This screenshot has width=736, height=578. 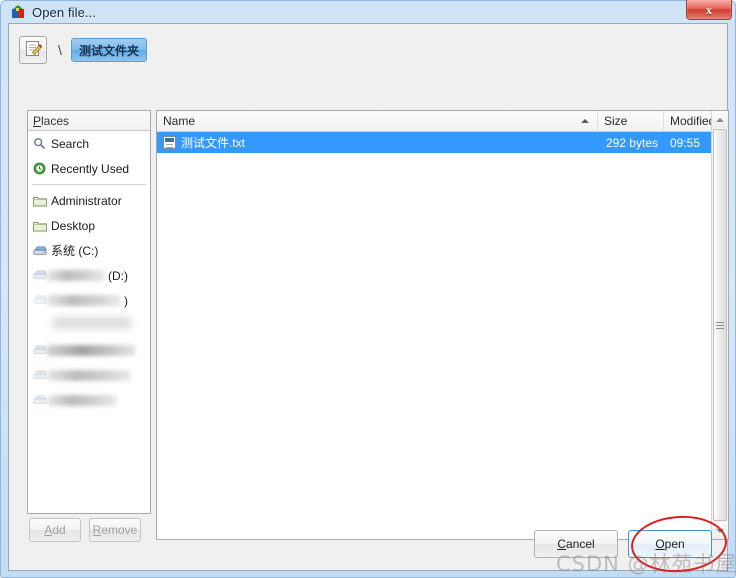 I want to click on column-header-name: Name, so click(x=377, y=121).